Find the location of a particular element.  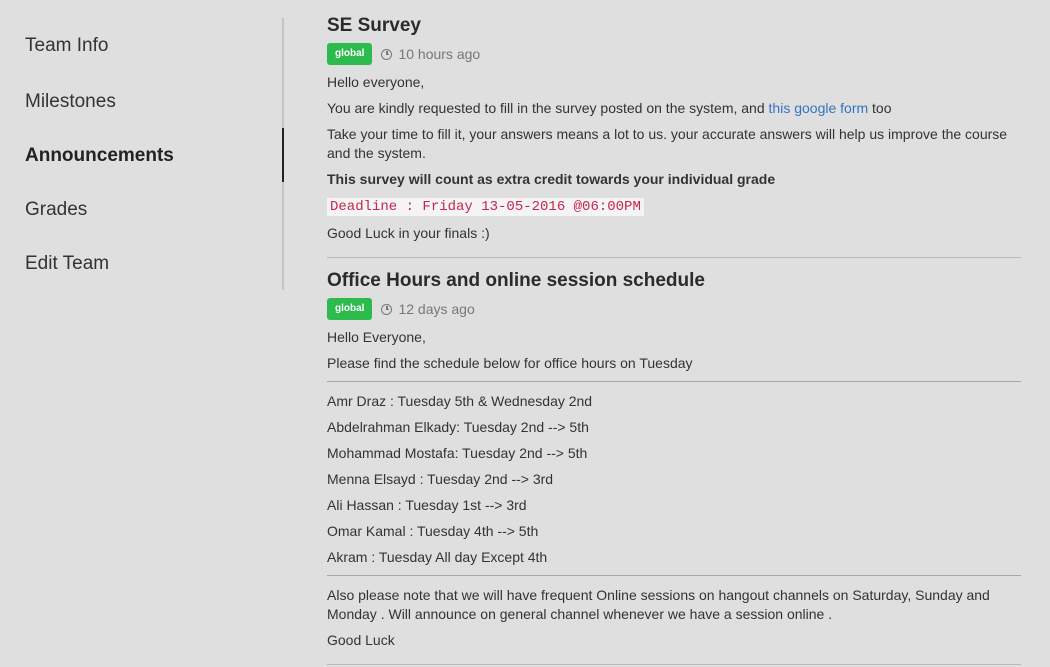

sidebar-item-team-info: Team Info is located at coordinates (141, 46).